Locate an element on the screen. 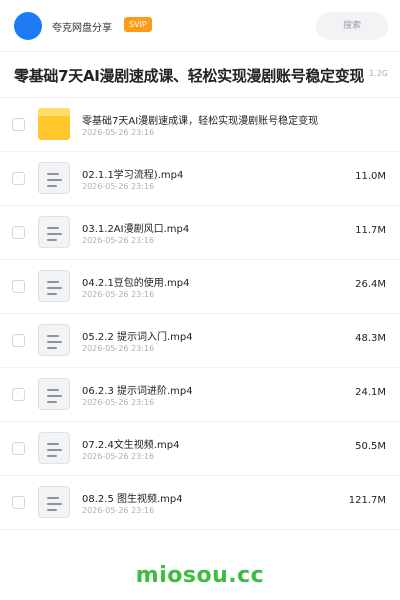 The height and width of the screenshot is (600, 400). list-item: 08.2.5 图生视频.mp4 2026-05-26 23:16 121.7M is located at coordinates (200, 503).